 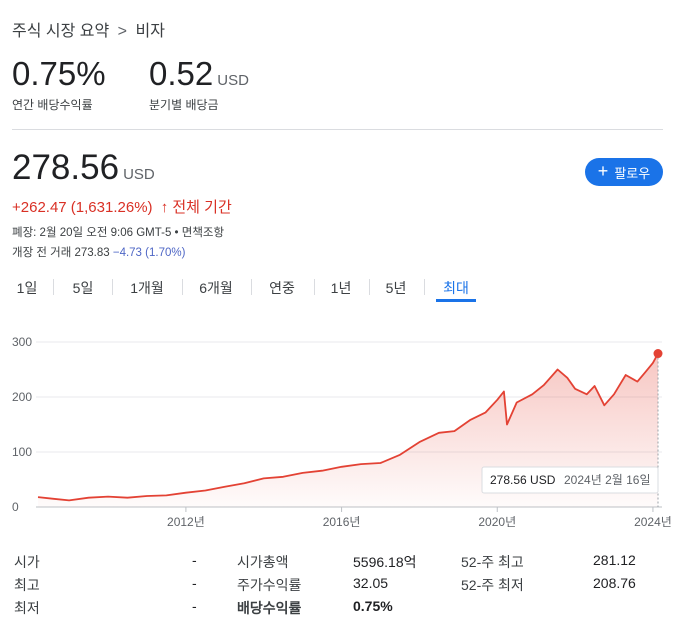 I want to click on stat-high-value: -, so click(x=194, y=583).